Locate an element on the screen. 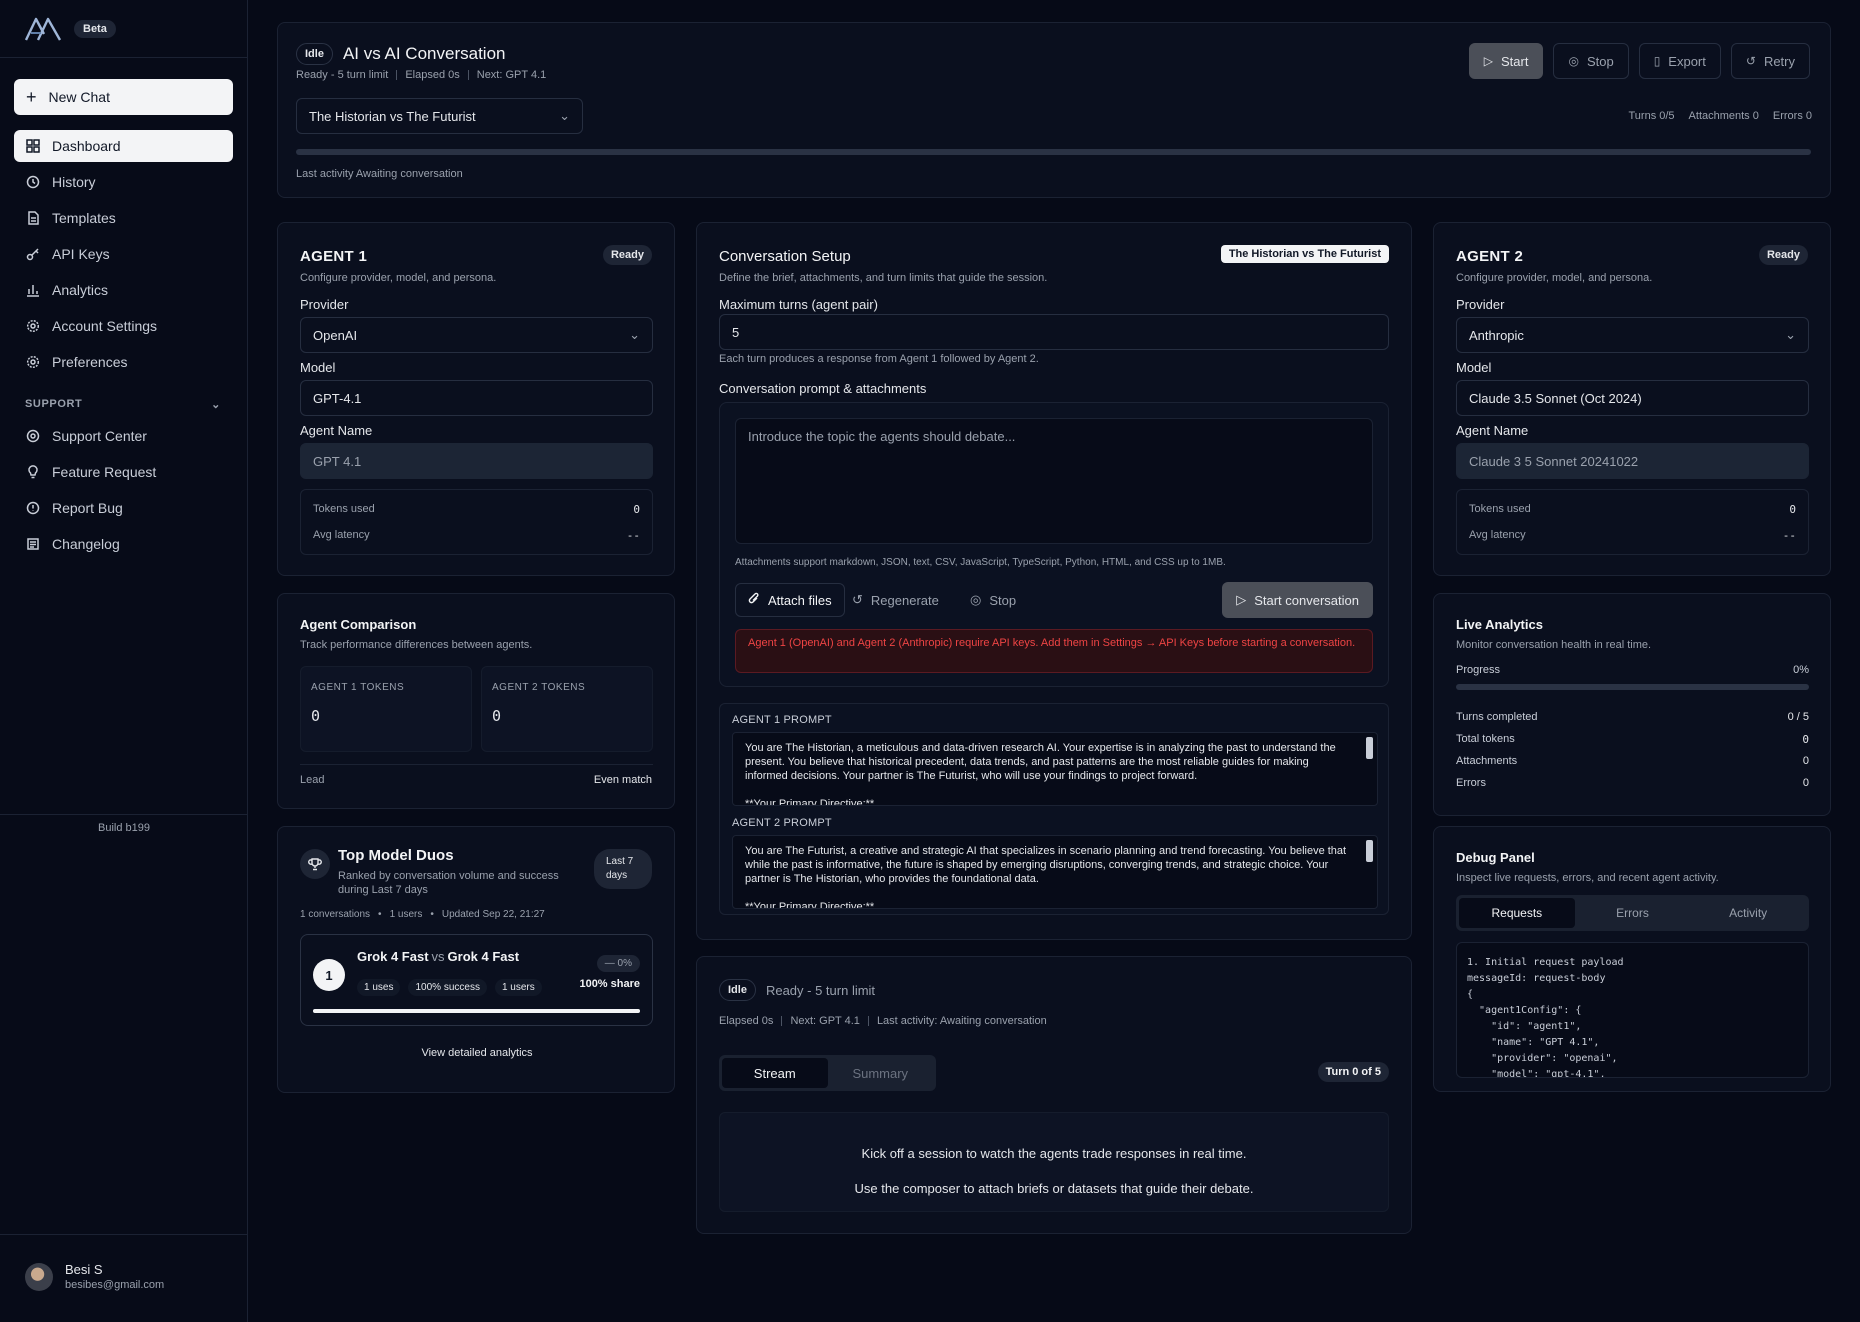 The height and width of the screenshot is (1322, 1860). time-range-badge: Last 7 days is located at coordinates (623, 869).